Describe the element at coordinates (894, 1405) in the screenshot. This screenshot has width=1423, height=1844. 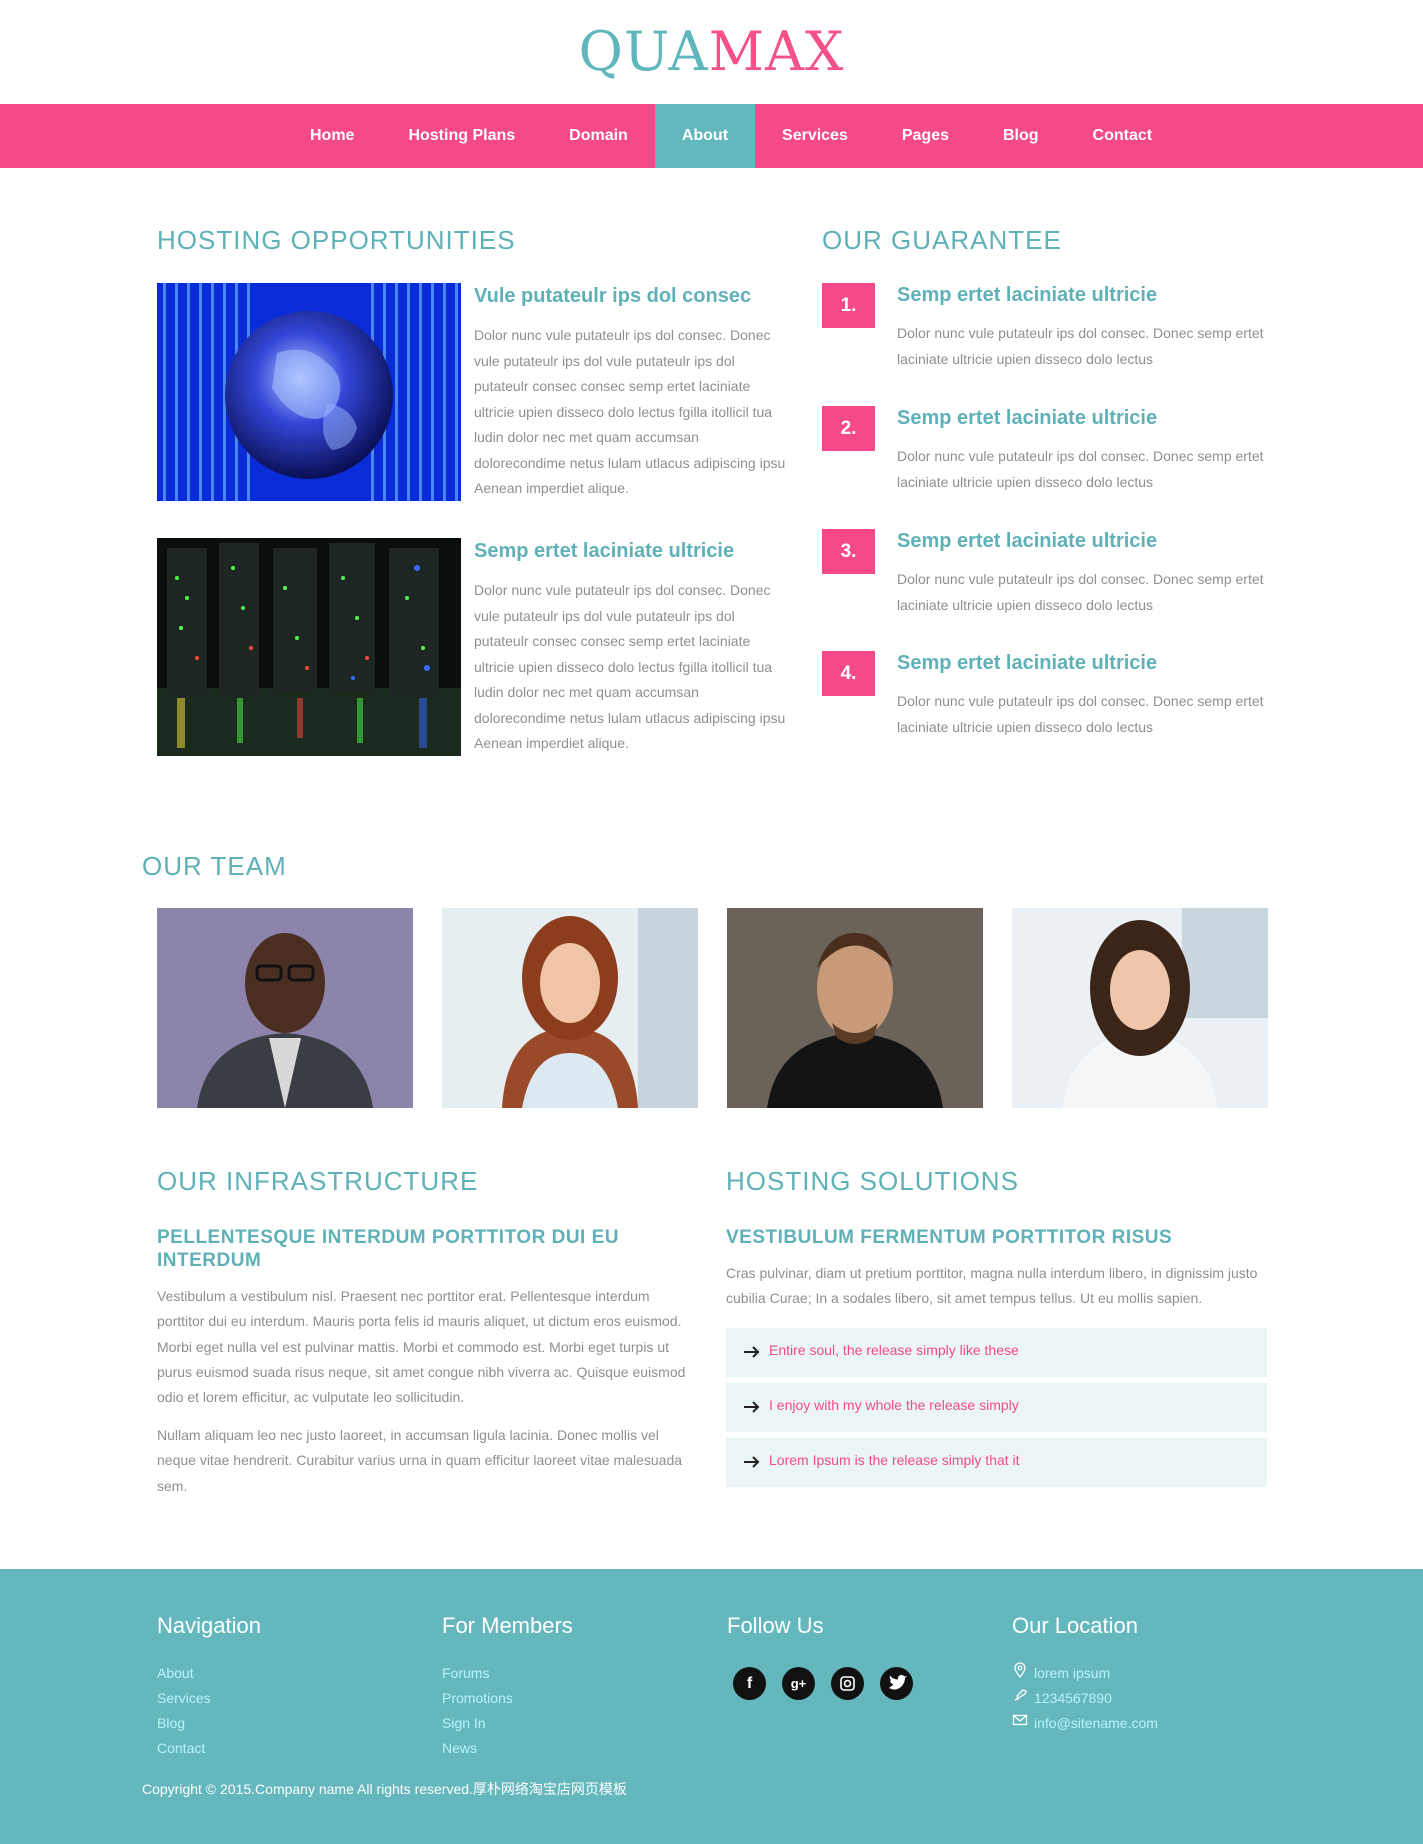
I see `solution-item-label: I enjoy with my whole the release simply` at that location.